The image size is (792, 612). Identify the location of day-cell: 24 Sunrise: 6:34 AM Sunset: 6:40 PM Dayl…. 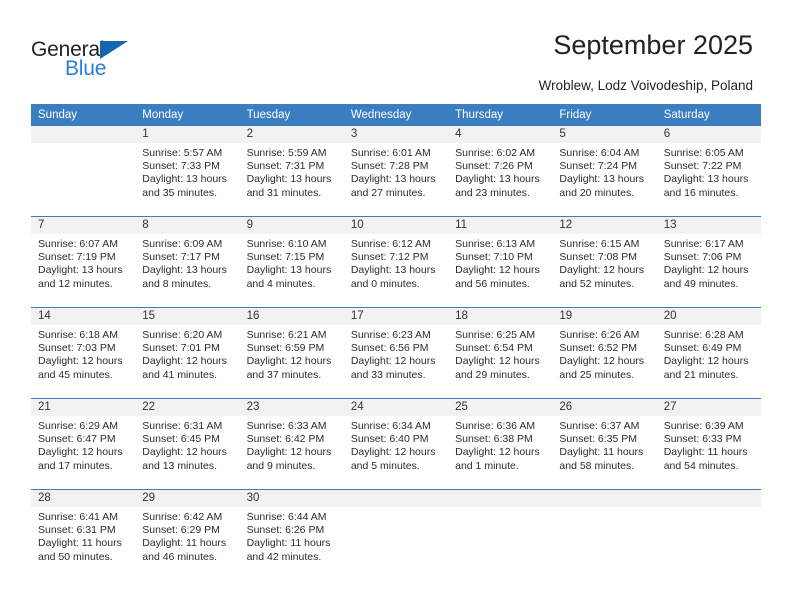
(396, 444).